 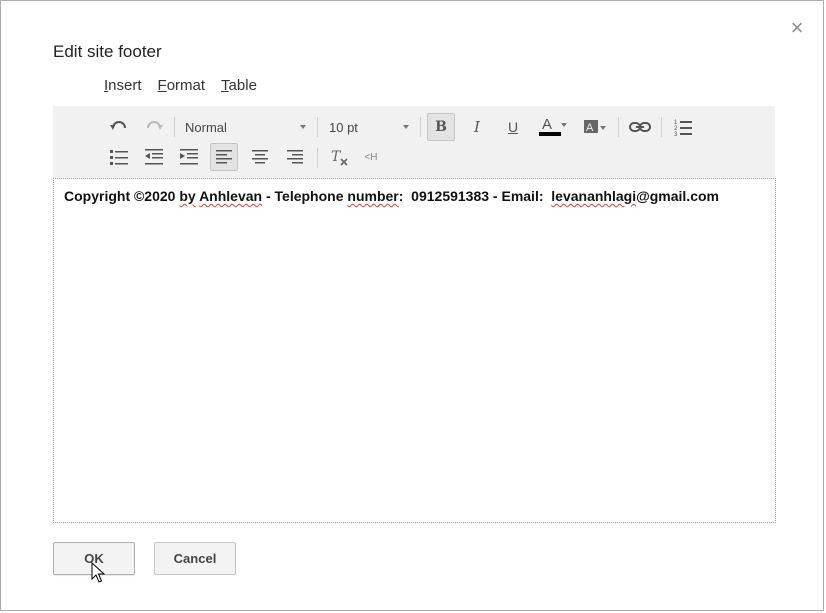 I want to click on align-right-button, so click(x=295, y=157).